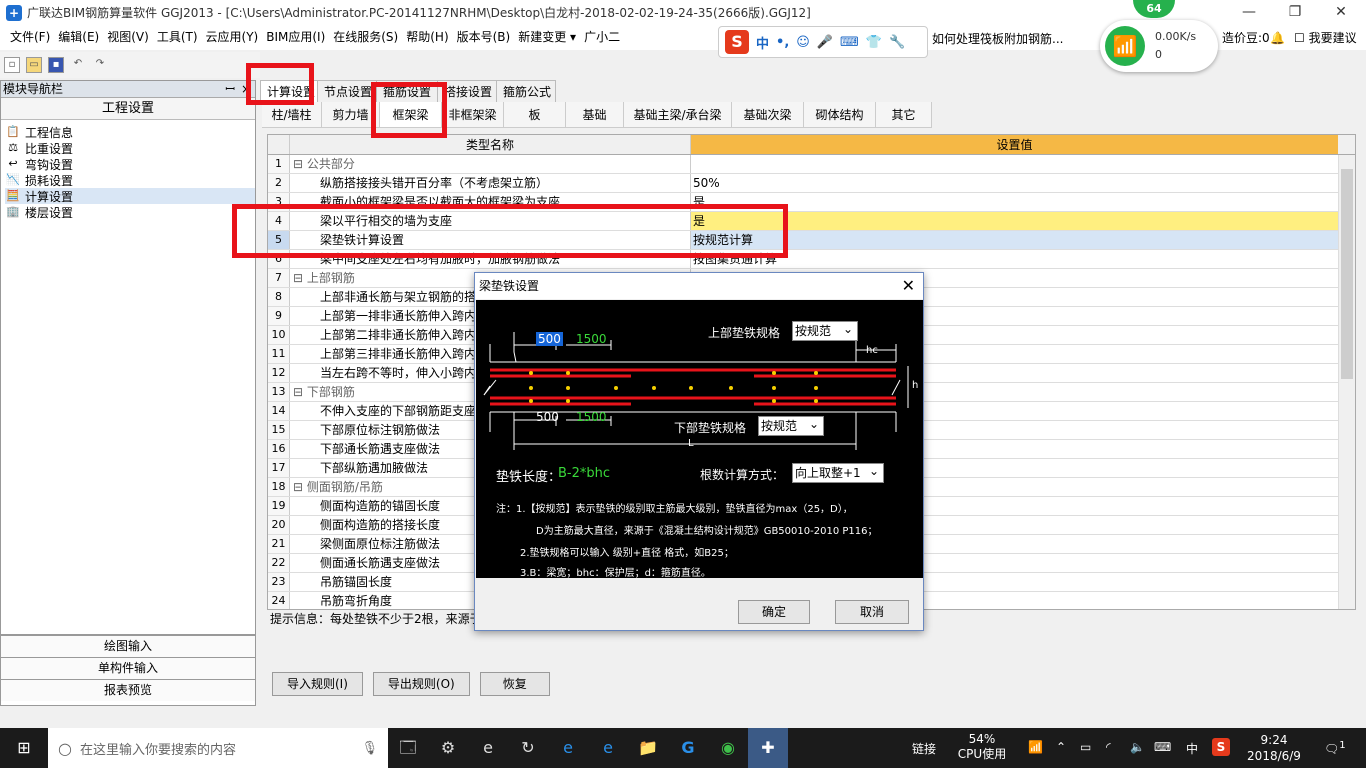 The image size is (1366, 768). Describe the element at coordinates (768, 748) in the screenshot. I see `ggj-app-icon: ✚` at that location.